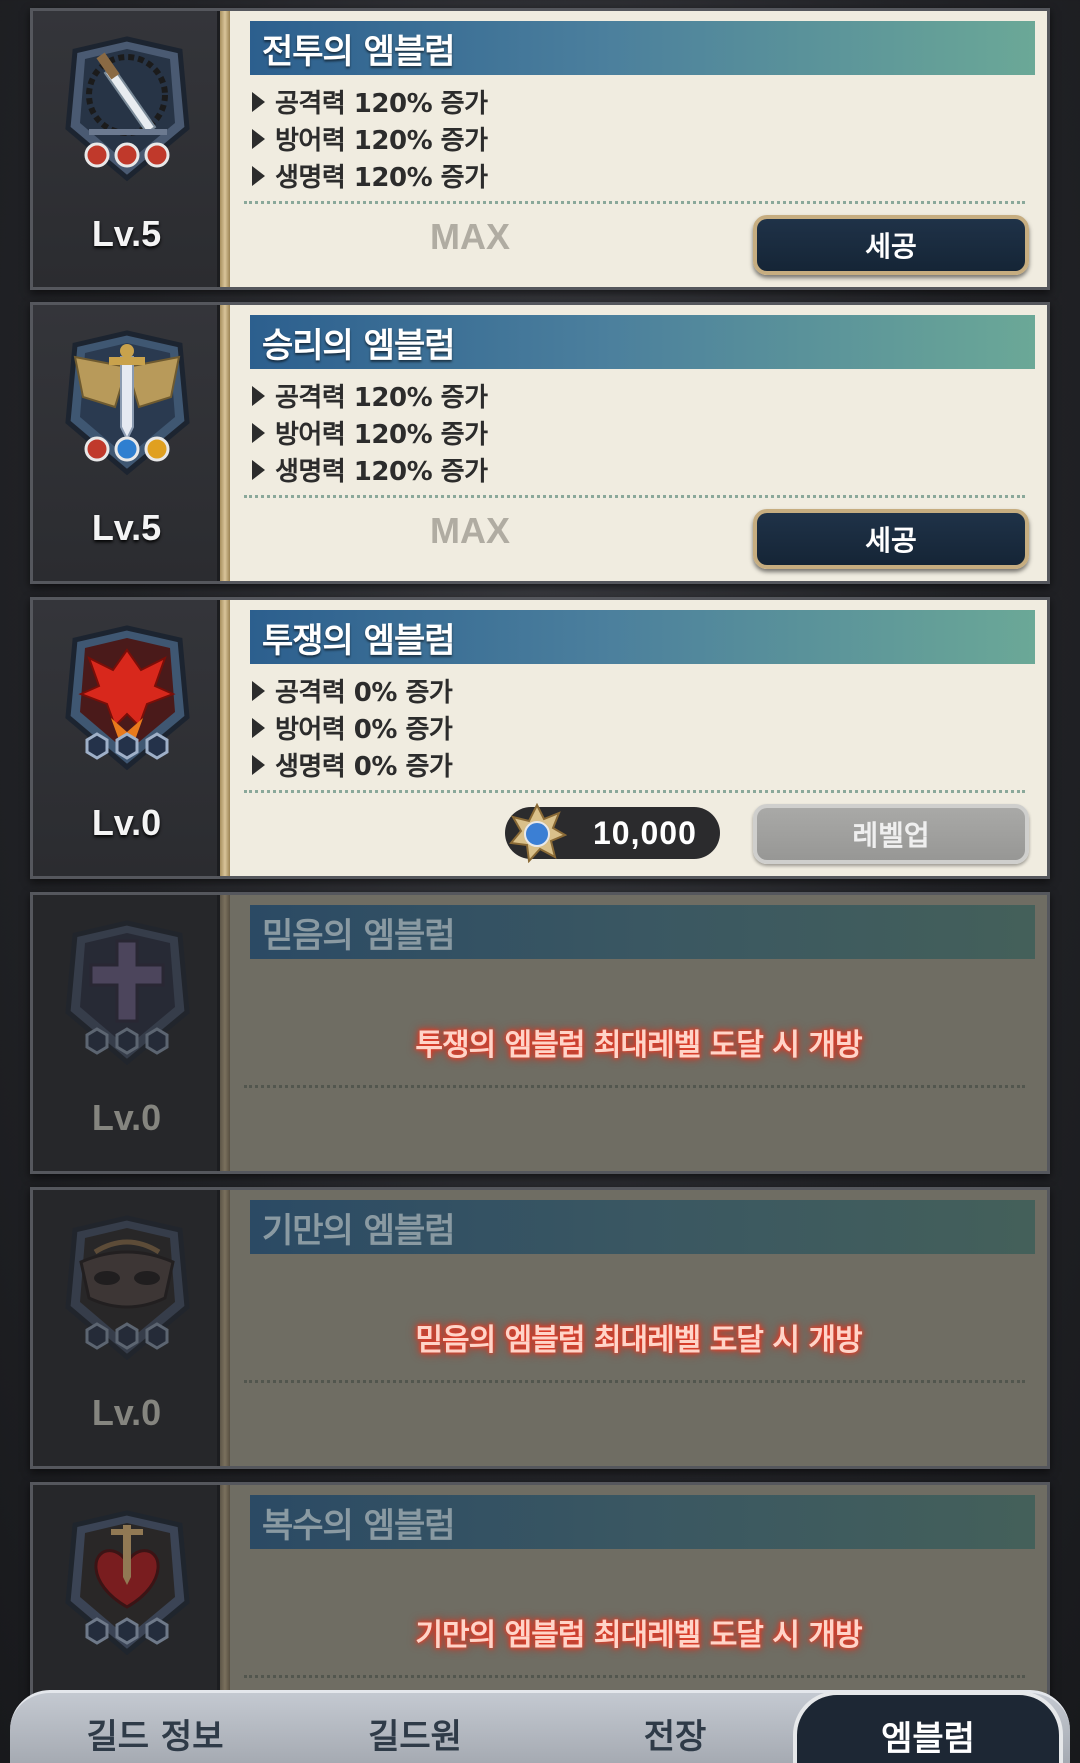 This screenshot has height=1763, width=1080. Describe the element at coordinates (645, 832) in the screenshot. I see `cost-amount: 10,000` at that location.